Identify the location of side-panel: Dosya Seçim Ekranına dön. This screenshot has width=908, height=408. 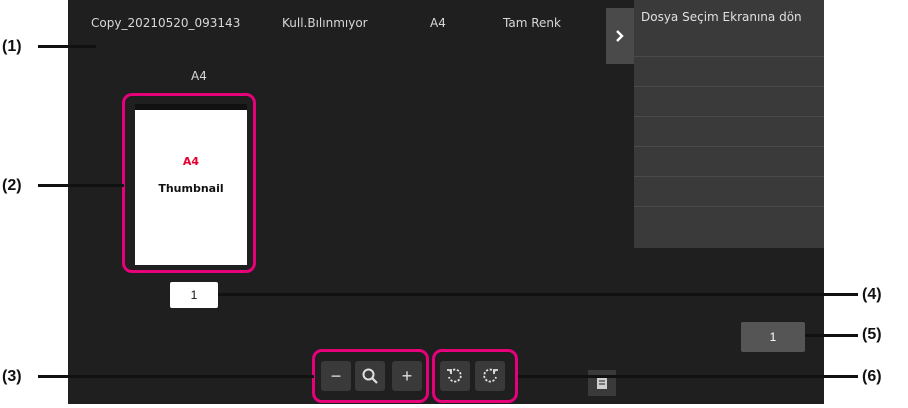
(729, 124).